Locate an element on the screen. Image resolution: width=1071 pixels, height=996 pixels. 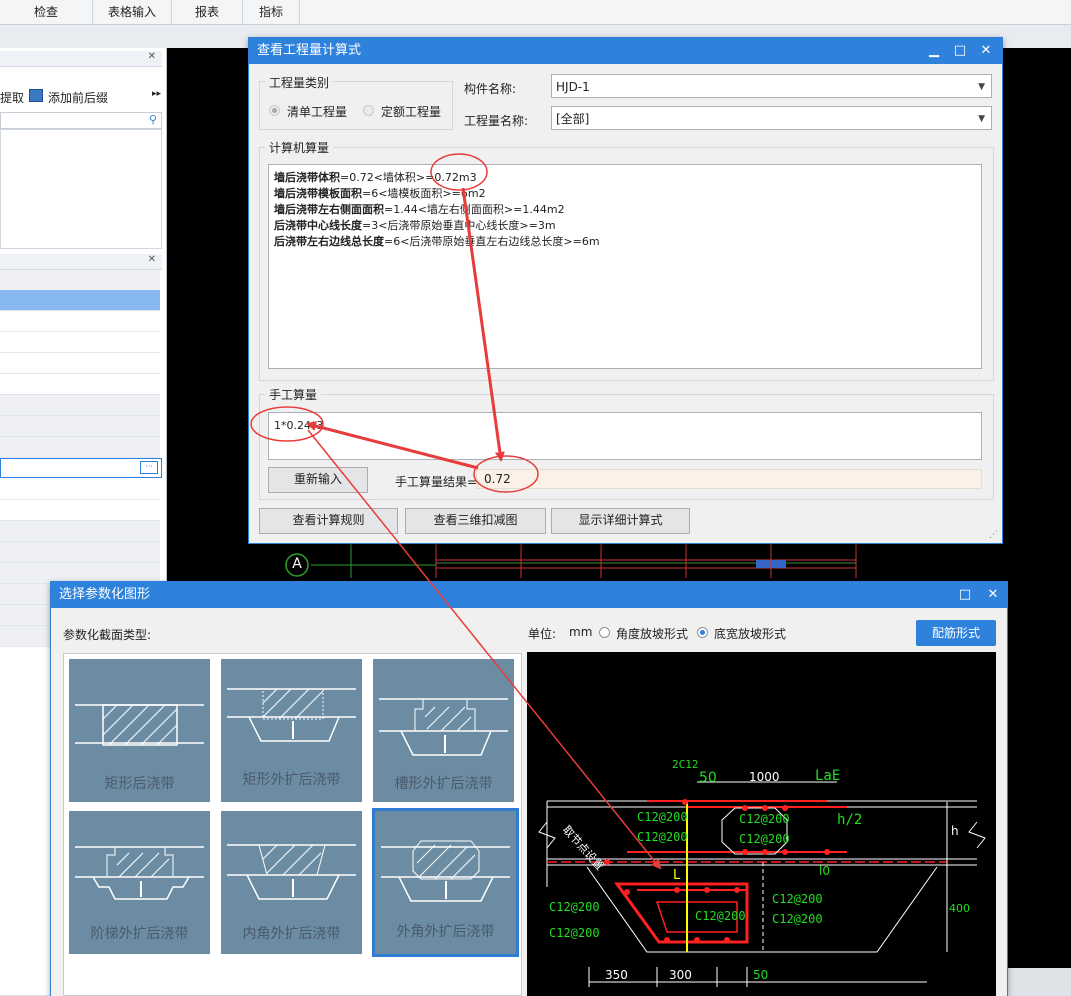
calc-line-2: 墙后浇带模板面积=6<墙模板面积>=6m2 is located at coordinates (380, 193).